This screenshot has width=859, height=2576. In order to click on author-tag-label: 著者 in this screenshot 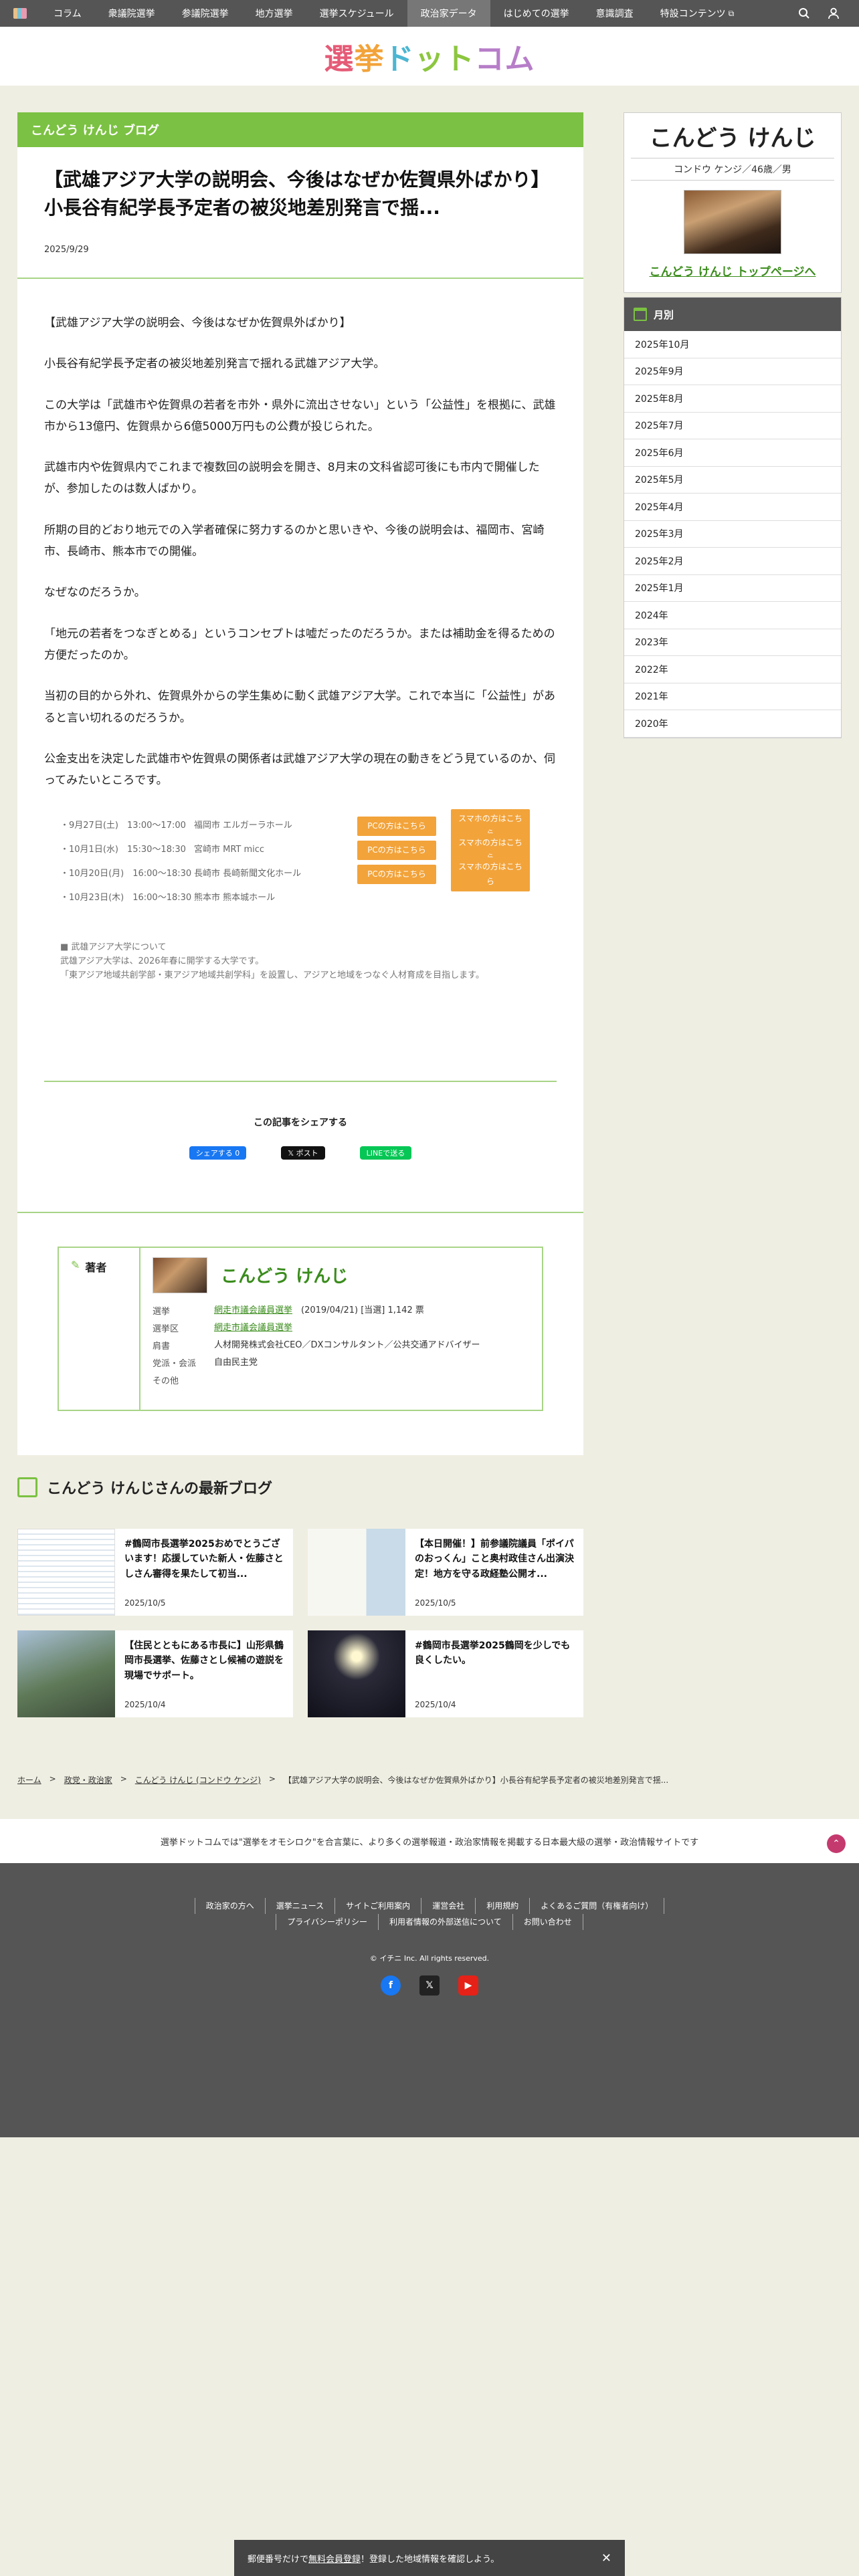, I will do `click(96, 1267)`.